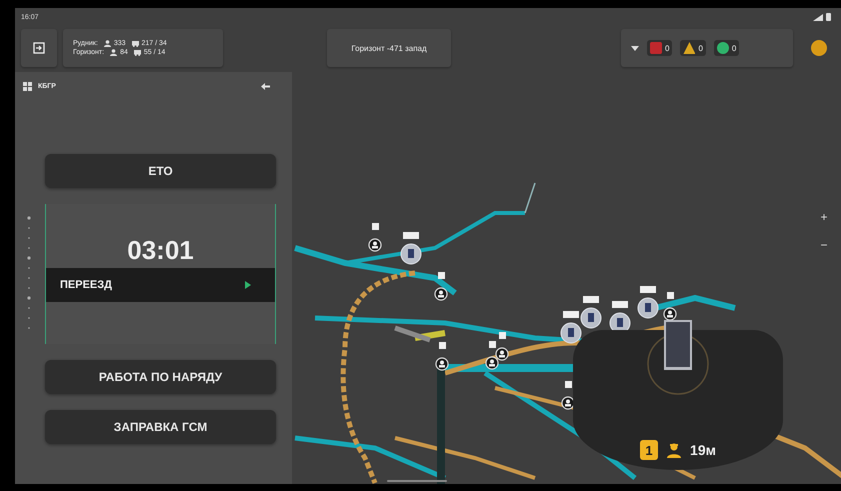 Image resolution: width=841 pixels, height=491 pixels. I want to click on warning-filter: 0, so click(693, 48).